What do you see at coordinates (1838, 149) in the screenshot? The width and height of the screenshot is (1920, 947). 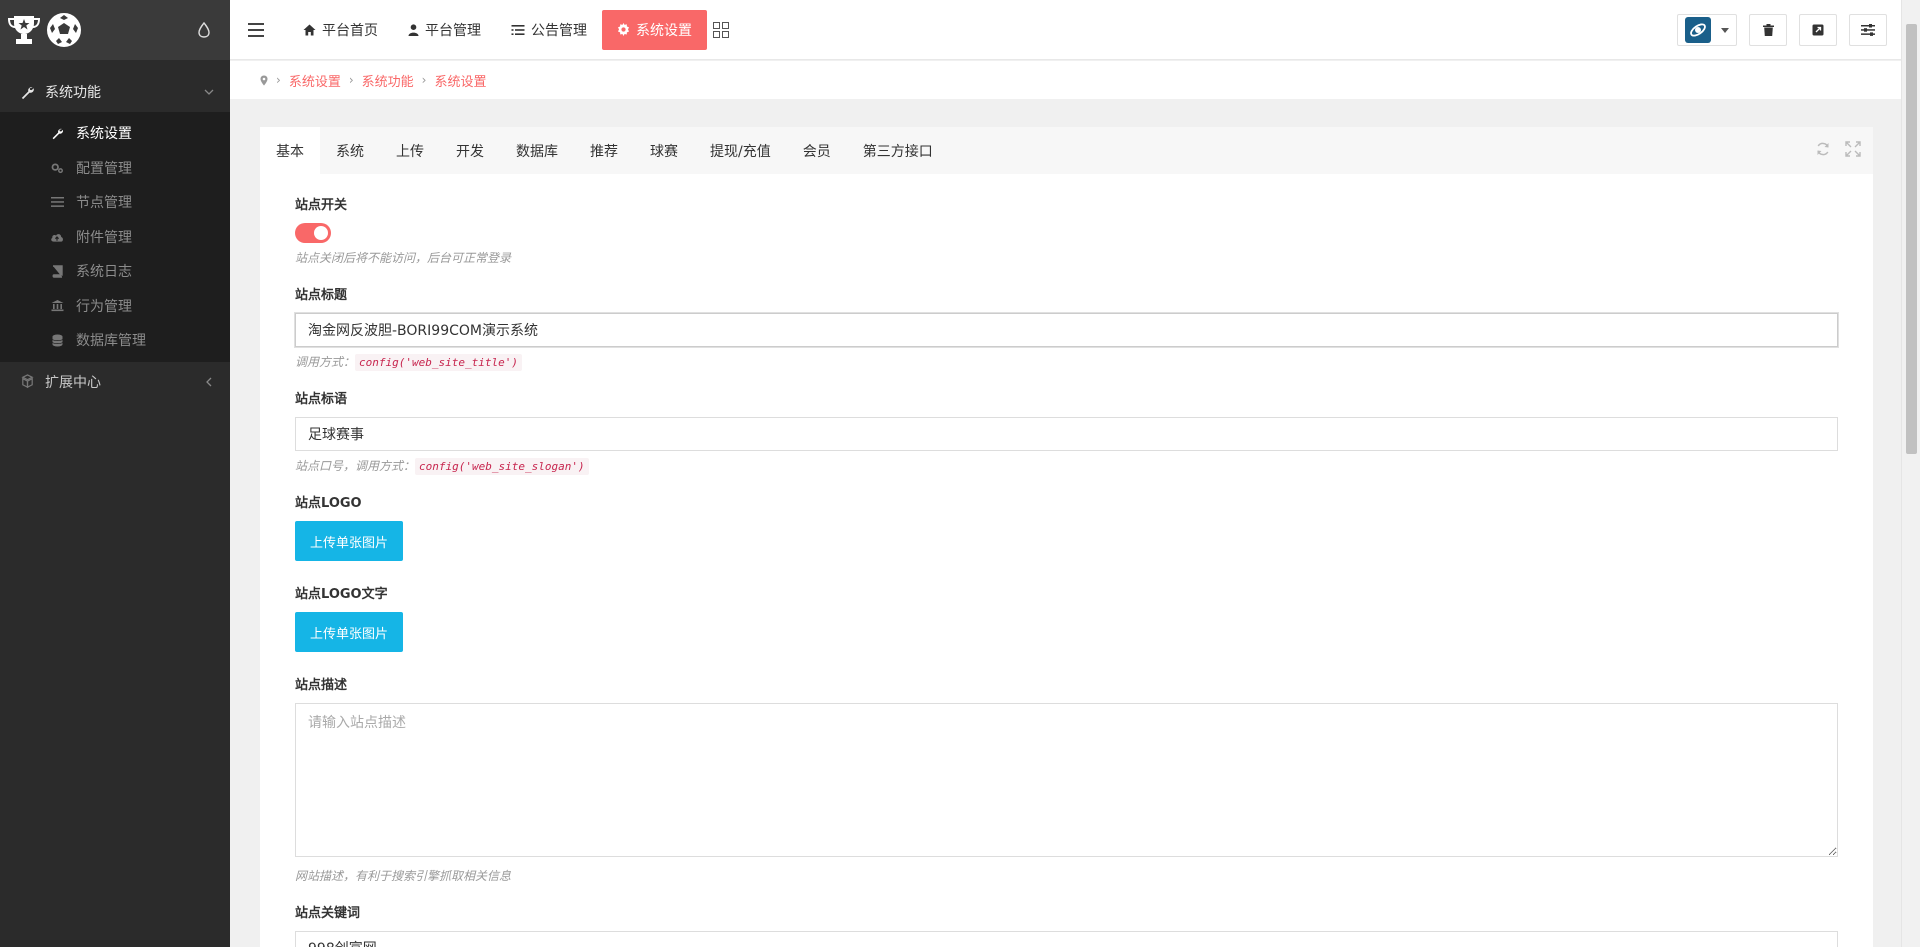 I see `card-tools` at bounding box center [1838, 149].